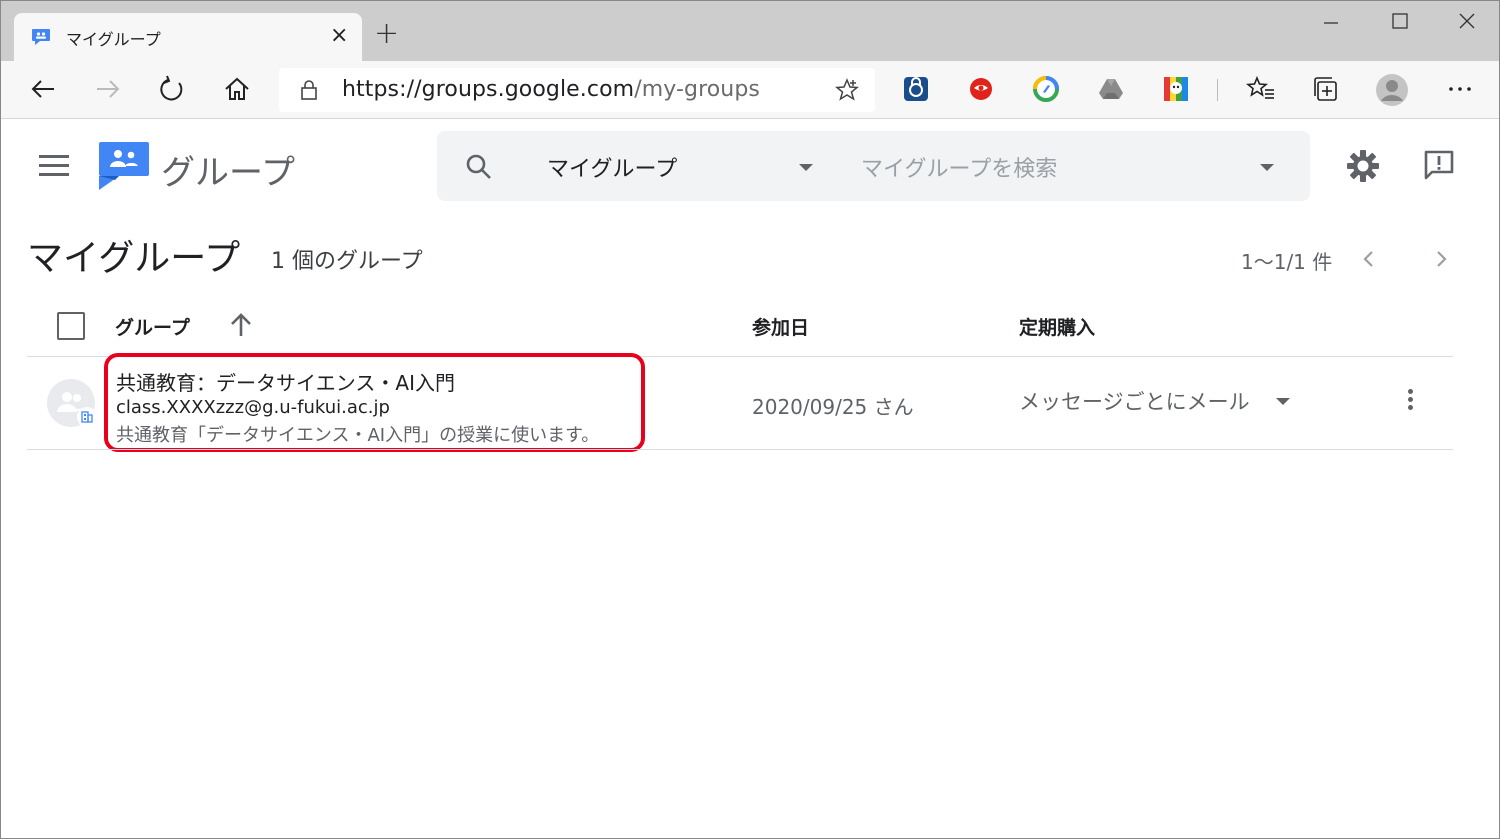 The height and width of the screenshot is (839, 1500). I want to click on url-host: https://groups.google.com, so click(488, 89).